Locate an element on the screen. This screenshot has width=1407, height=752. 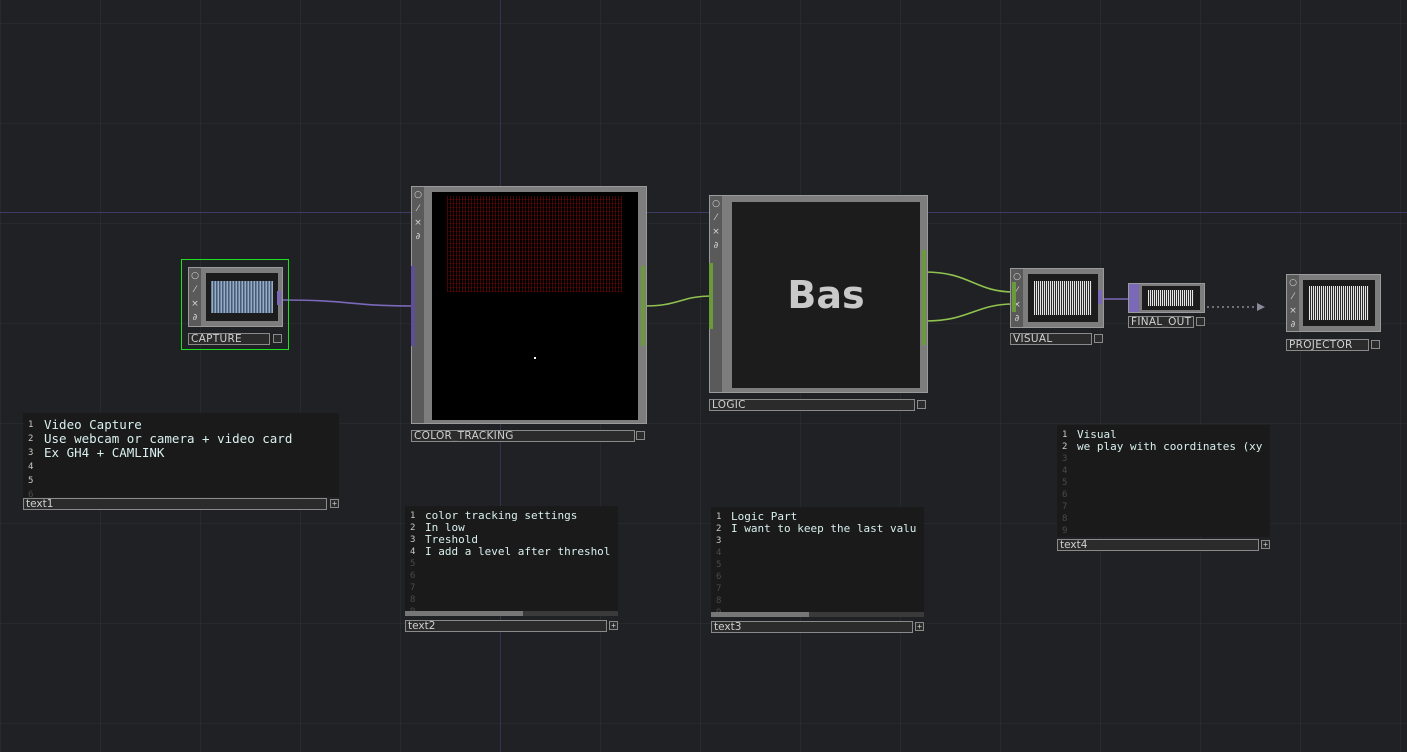
capture-viewer is located at coordinates (242, 297).